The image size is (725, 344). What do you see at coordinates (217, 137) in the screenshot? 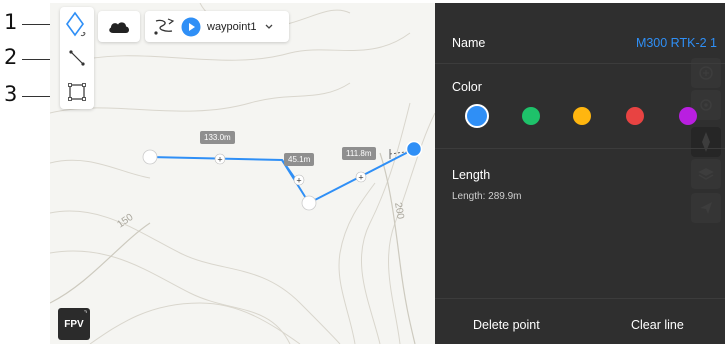
I see `distance-tag: 133.0m` at bounding box center [217, 137].